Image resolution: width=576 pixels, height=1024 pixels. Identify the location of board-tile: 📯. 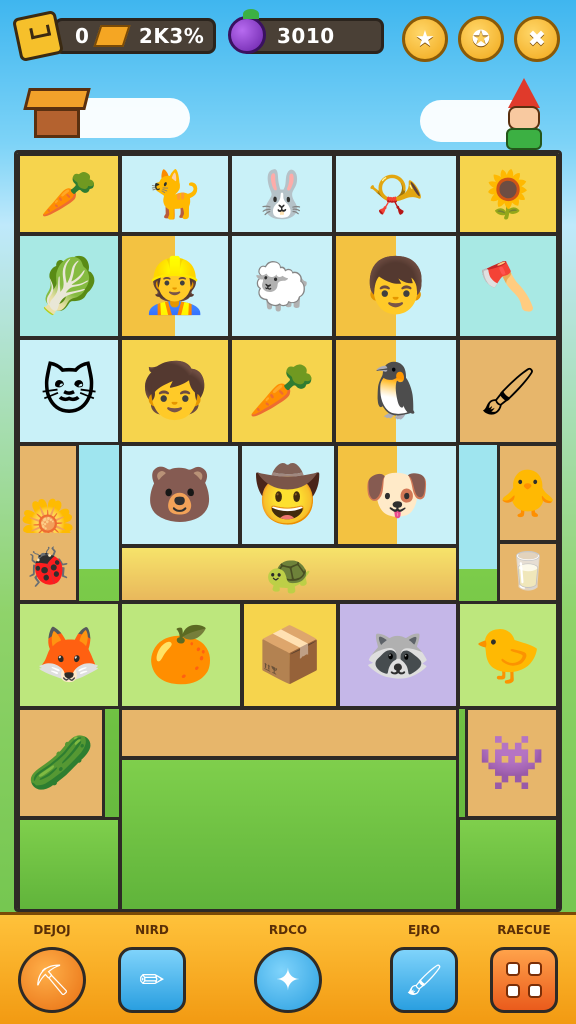
(396, 194).